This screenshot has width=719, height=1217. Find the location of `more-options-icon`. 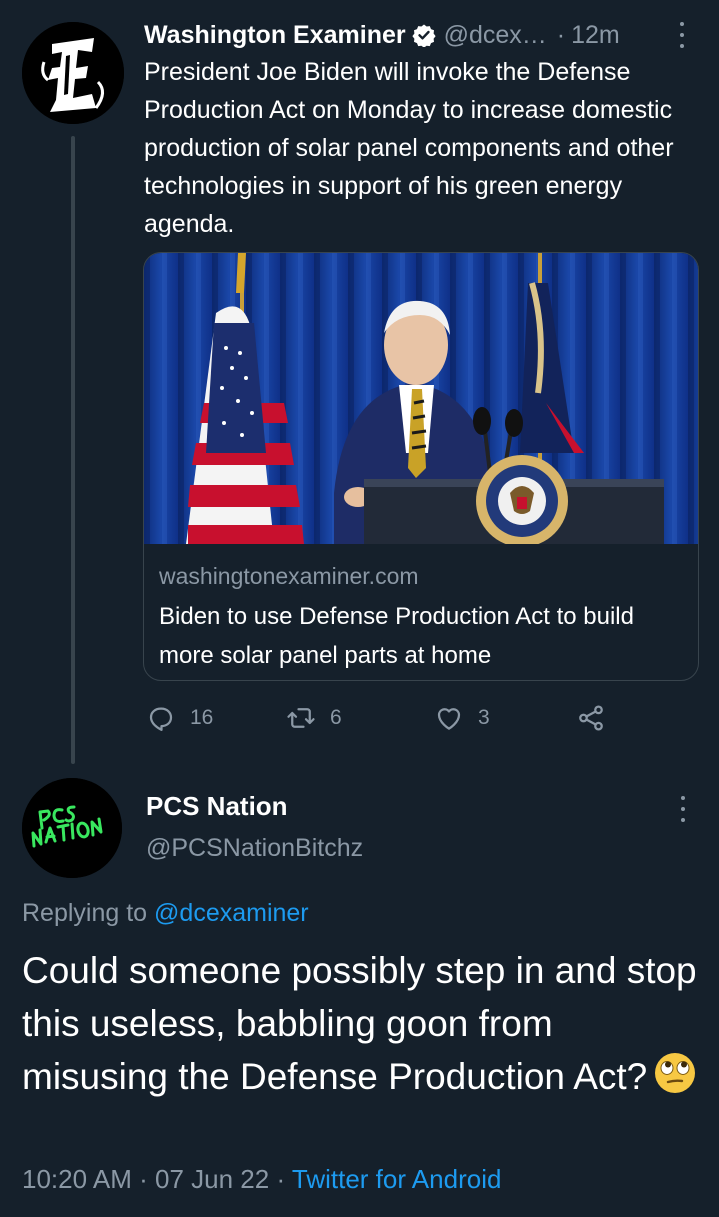

more-options-icon is located at coordinates (682, 35).